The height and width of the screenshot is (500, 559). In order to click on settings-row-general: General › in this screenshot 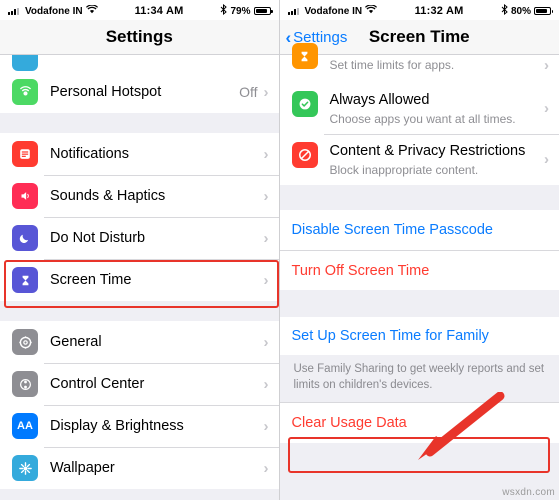, I will do `click(139, 342)`.